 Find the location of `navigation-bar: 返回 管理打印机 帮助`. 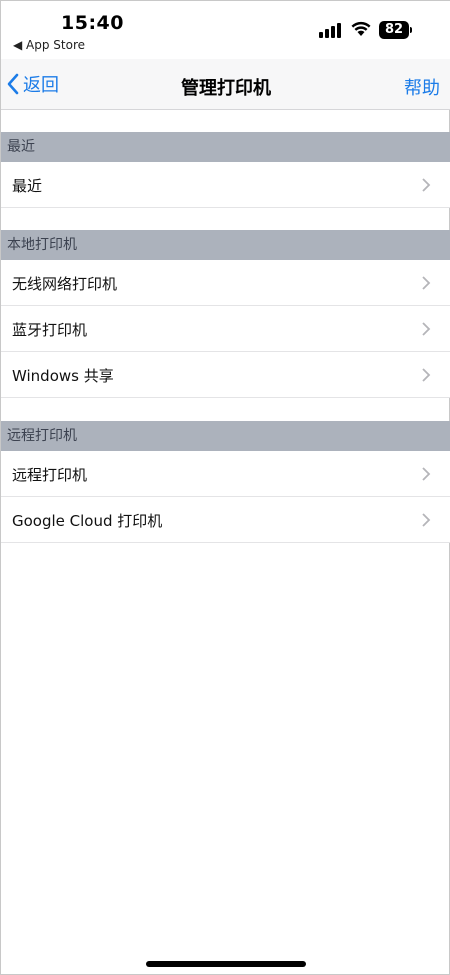

navigation-bar: 返回 管理打印机 帮助 is located at coordinates (225, 84).